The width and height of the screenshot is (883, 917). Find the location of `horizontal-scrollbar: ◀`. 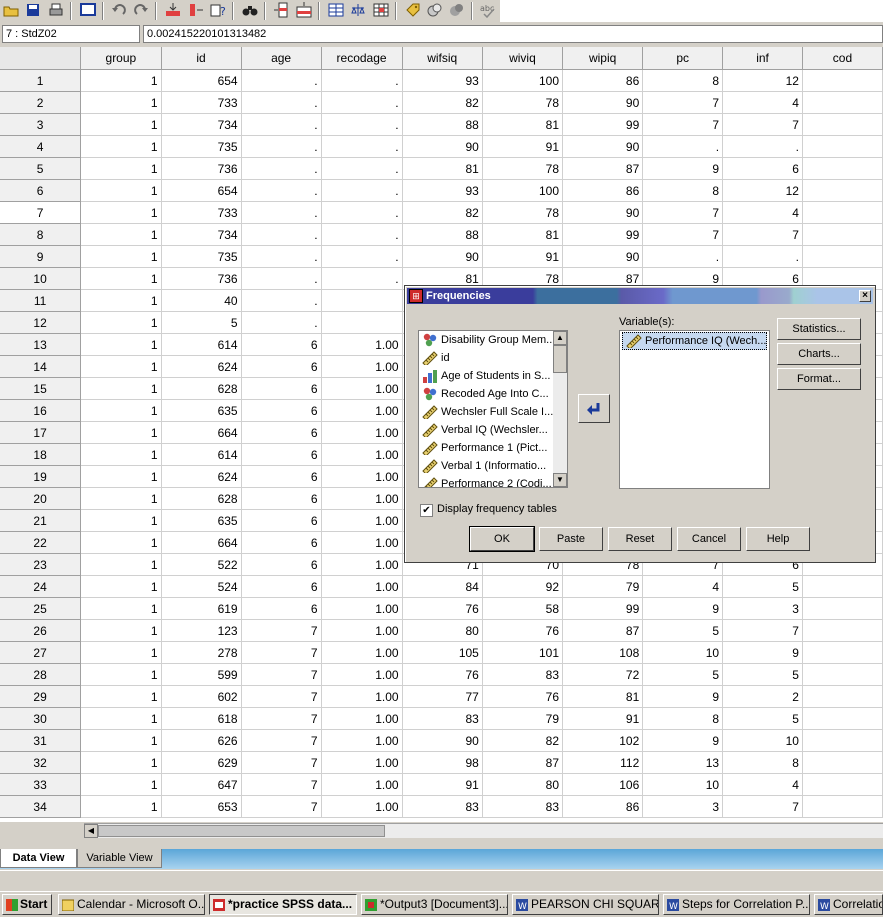

horizontal-scrollbar: ◀ is located at coordinates (483, 830).